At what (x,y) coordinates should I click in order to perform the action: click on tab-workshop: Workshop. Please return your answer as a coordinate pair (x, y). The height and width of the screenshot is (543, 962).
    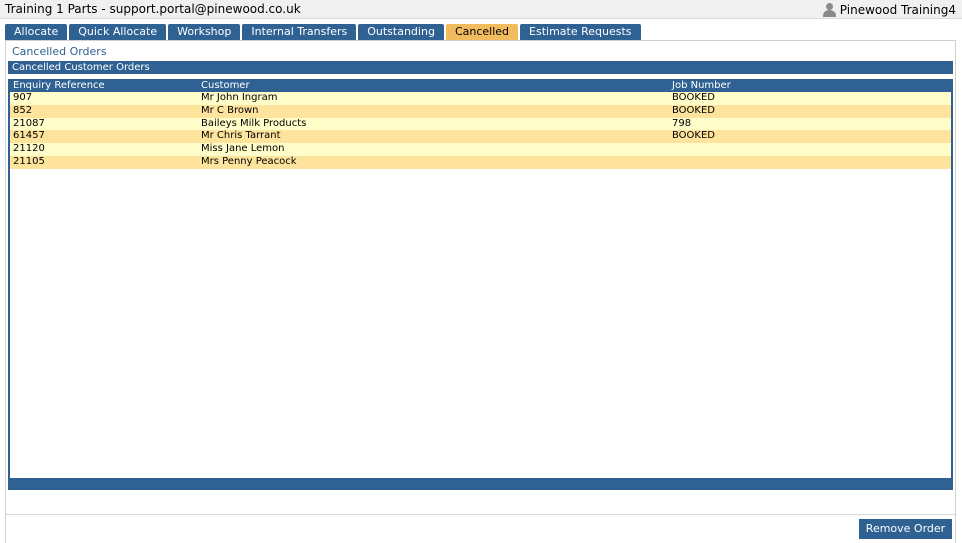
    Looking at the image, I should click on (204, 32).